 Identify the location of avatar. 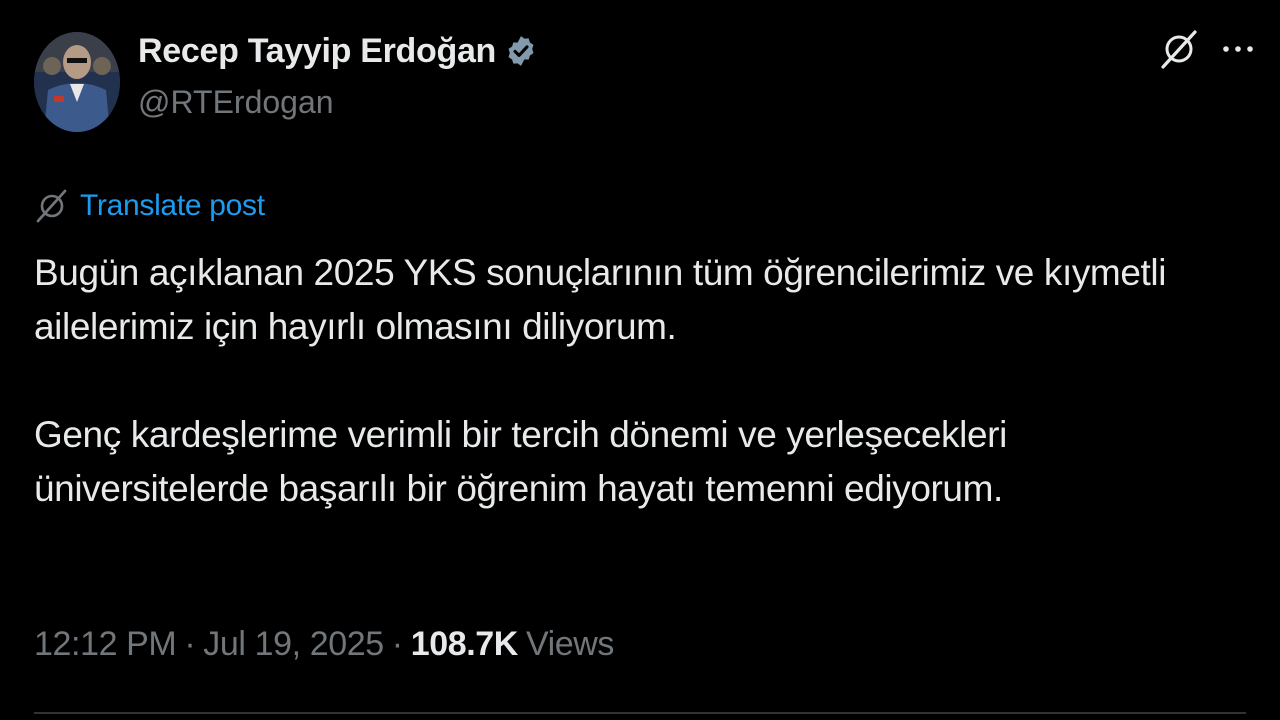
(77, 82).